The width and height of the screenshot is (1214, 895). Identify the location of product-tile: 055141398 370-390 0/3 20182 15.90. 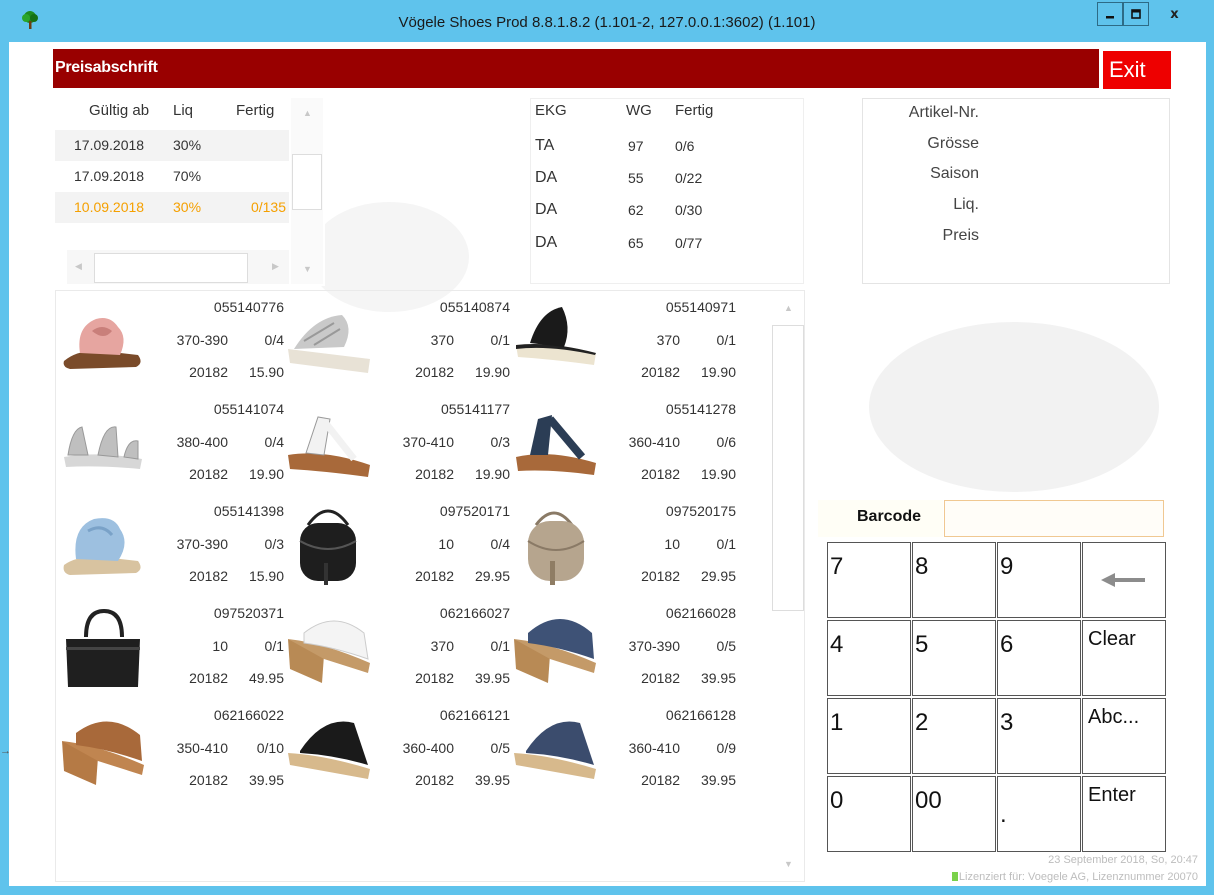
(171, 547).